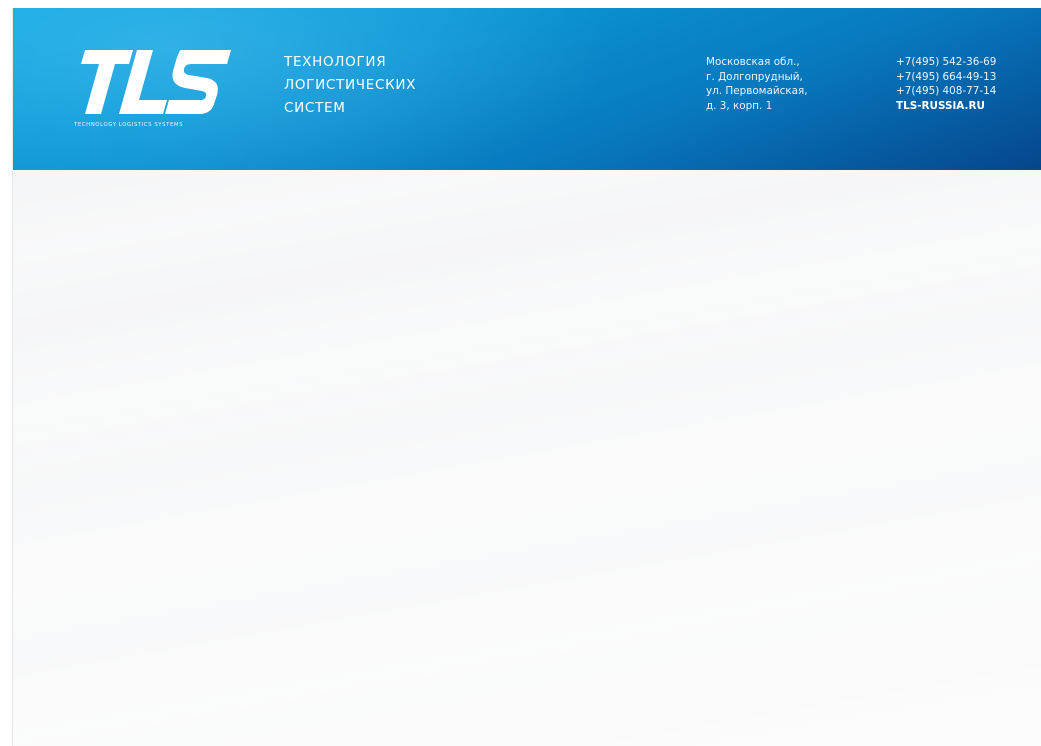 Image resolution: width=1041 pixels, height=746 pixels. What do you see at coordinates (946, 91) in the screenshot?
I see `phone-number: +7(495) 408-77-14` at bounding box center [946, 91].